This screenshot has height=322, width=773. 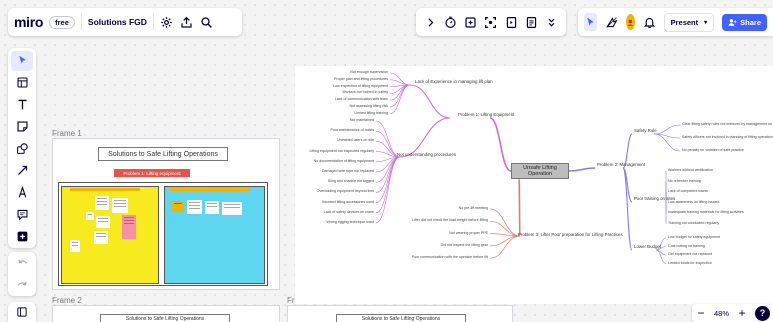 What do you see at coordinates (426, 154) in the screenshot?
I see `branch-label-p1b: Not understanding procedures` at bounding box center [426, 154].